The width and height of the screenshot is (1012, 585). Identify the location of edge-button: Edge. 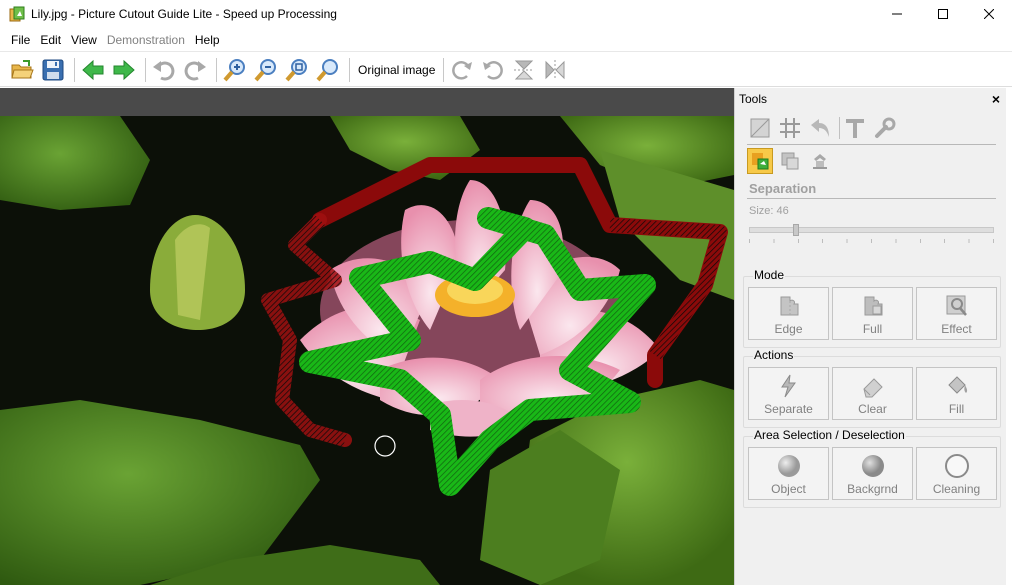
(788, 313).